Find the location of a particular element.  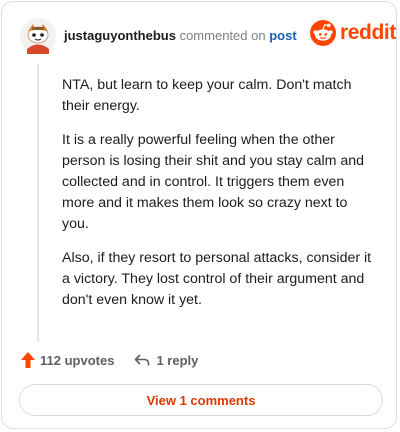

view-comments-button: View 1 comments is located at coordinates (201, 400).